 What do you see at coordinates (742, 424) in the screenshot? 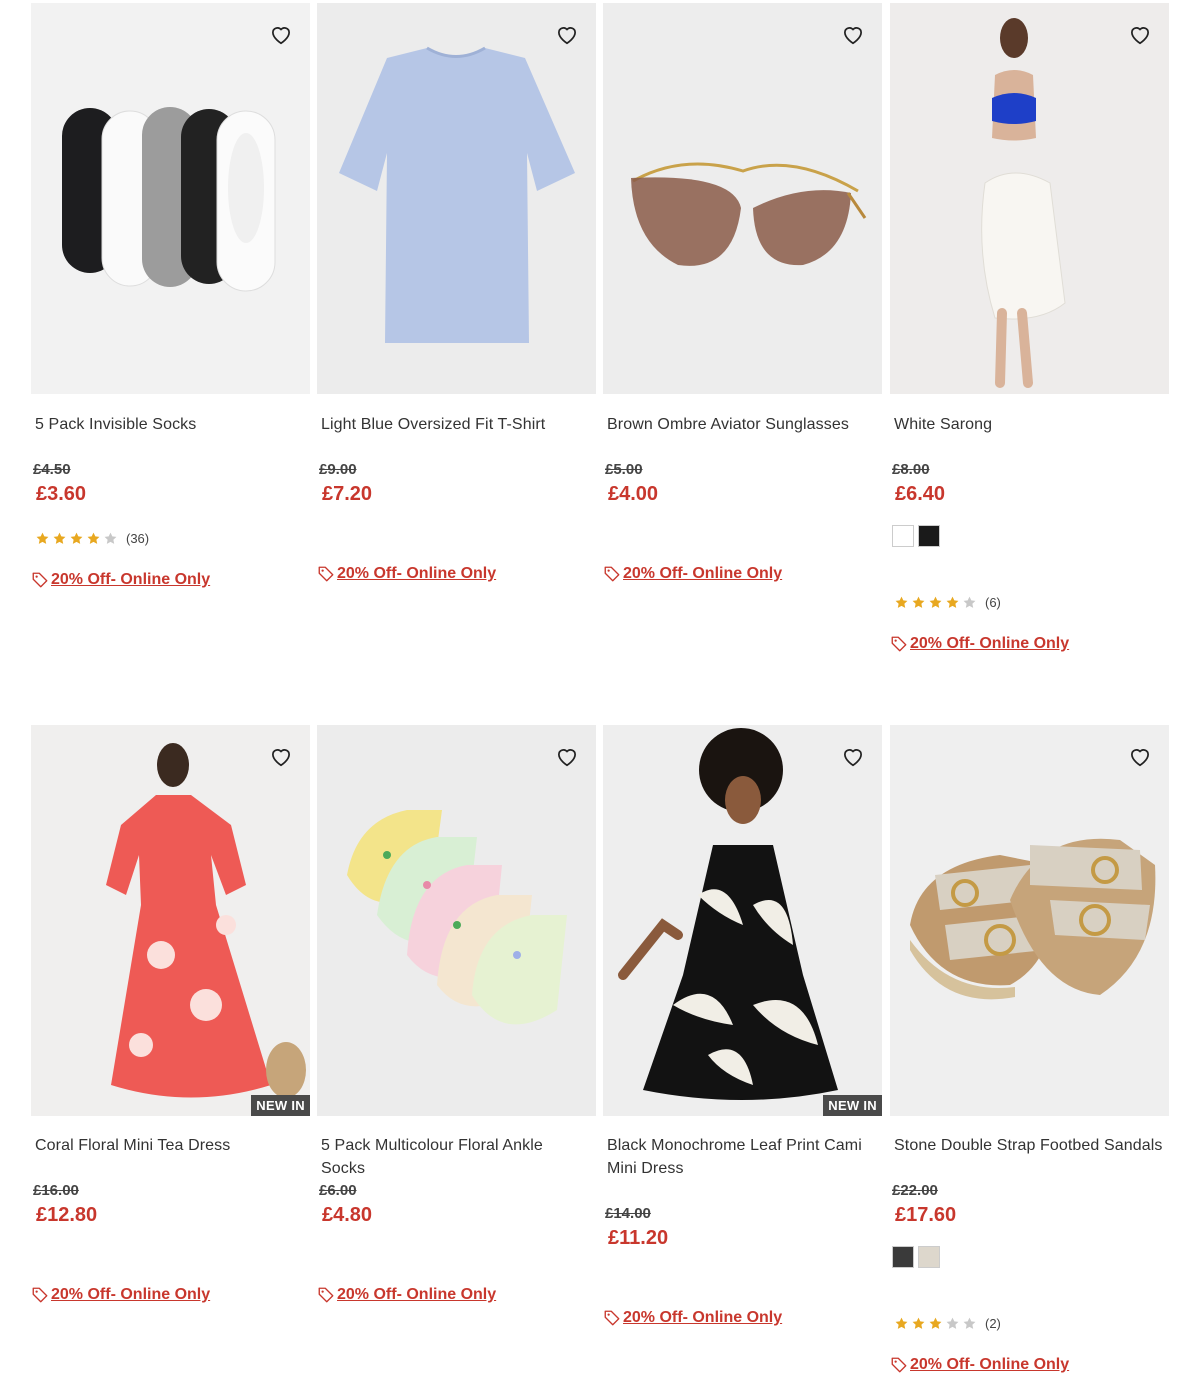
I see `product-title: Brown Ombre Aviator Sunglasses` at bounding box center [742, 424].